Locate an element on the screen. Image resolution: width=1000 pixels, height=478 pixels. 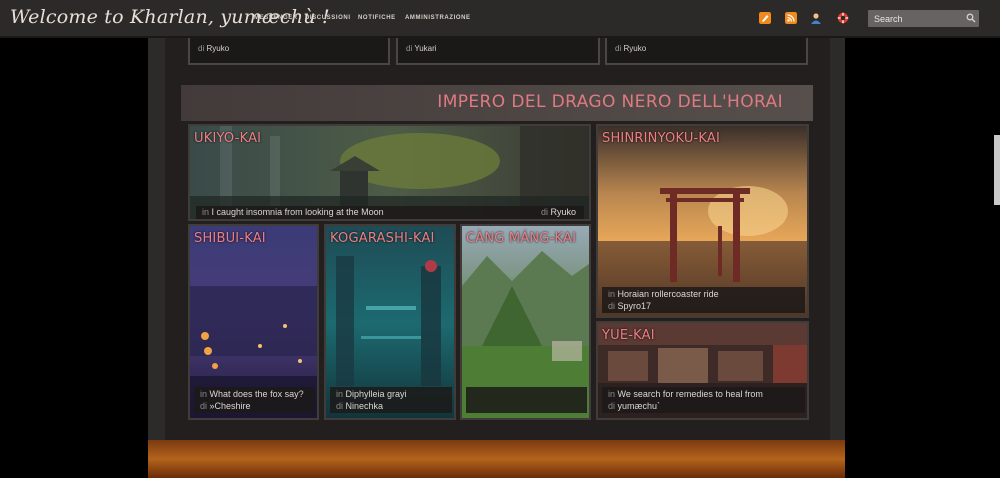
forum-title: SHINRINYOKU-KAI is located at coordinates (661, 138).